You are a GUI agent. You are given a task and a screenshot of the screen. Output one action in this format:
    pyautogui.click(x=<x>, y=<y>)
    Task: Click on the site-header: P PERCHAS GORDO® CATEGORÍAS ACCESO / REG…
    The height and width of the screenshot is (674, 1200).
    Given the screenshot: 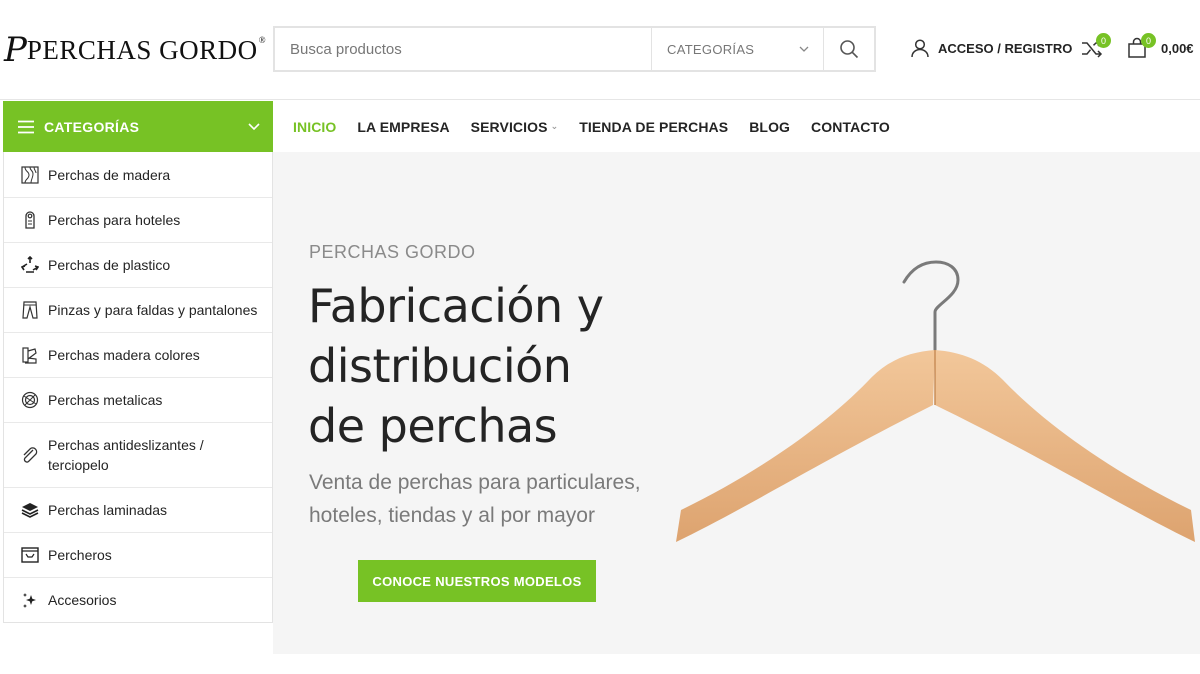 What is the action you would take?
    pyautogui.click(x=600, y=50)
    